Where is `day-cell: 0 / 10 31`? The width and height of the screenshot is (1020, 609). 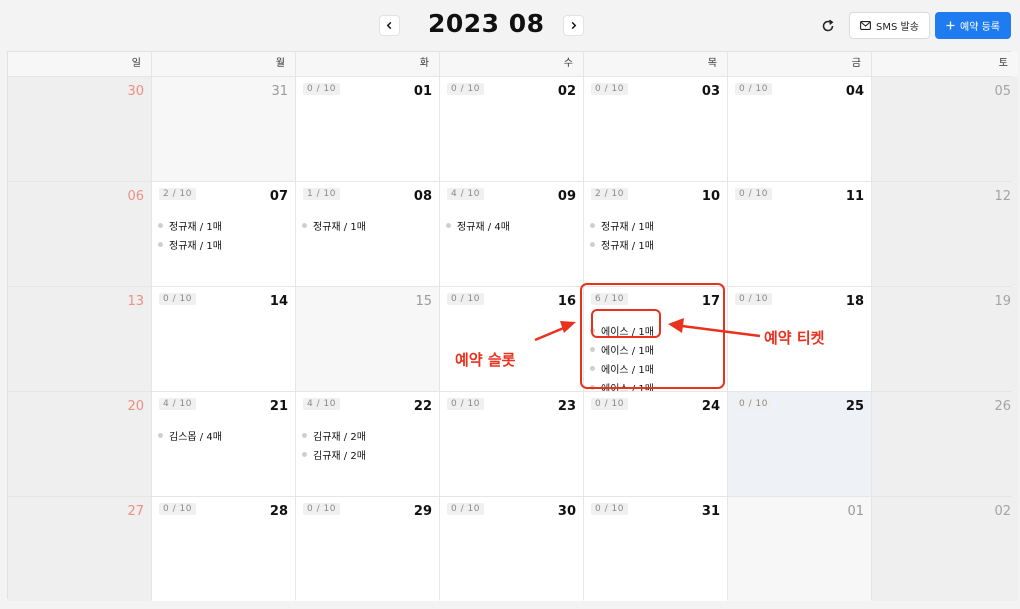
day-cell: 0 / 10 31 is located at coordinates (655, 549).